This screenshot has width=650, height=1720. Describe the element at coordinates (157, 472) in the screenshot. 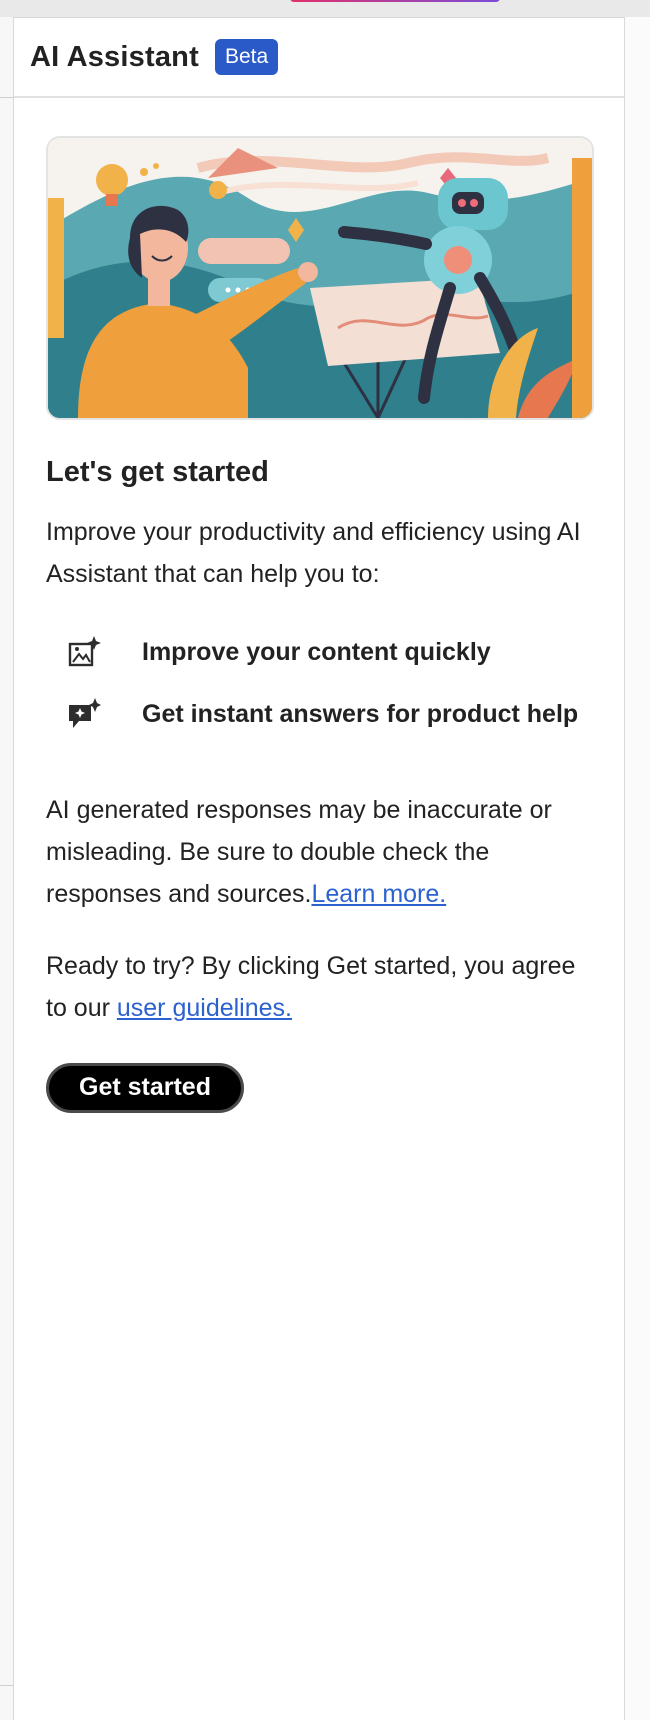

I see `section-heading: Let's get started` at that location.